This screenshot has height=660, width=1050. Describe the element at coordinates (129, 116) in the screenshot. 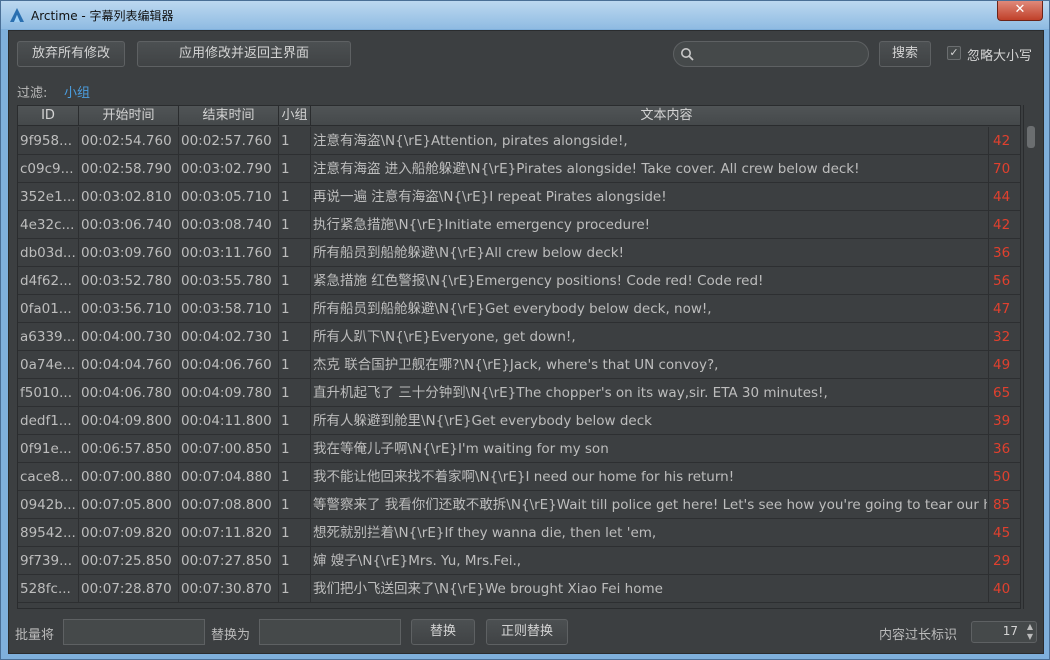

I see `column-header-start-time: 开始时间` at that location.